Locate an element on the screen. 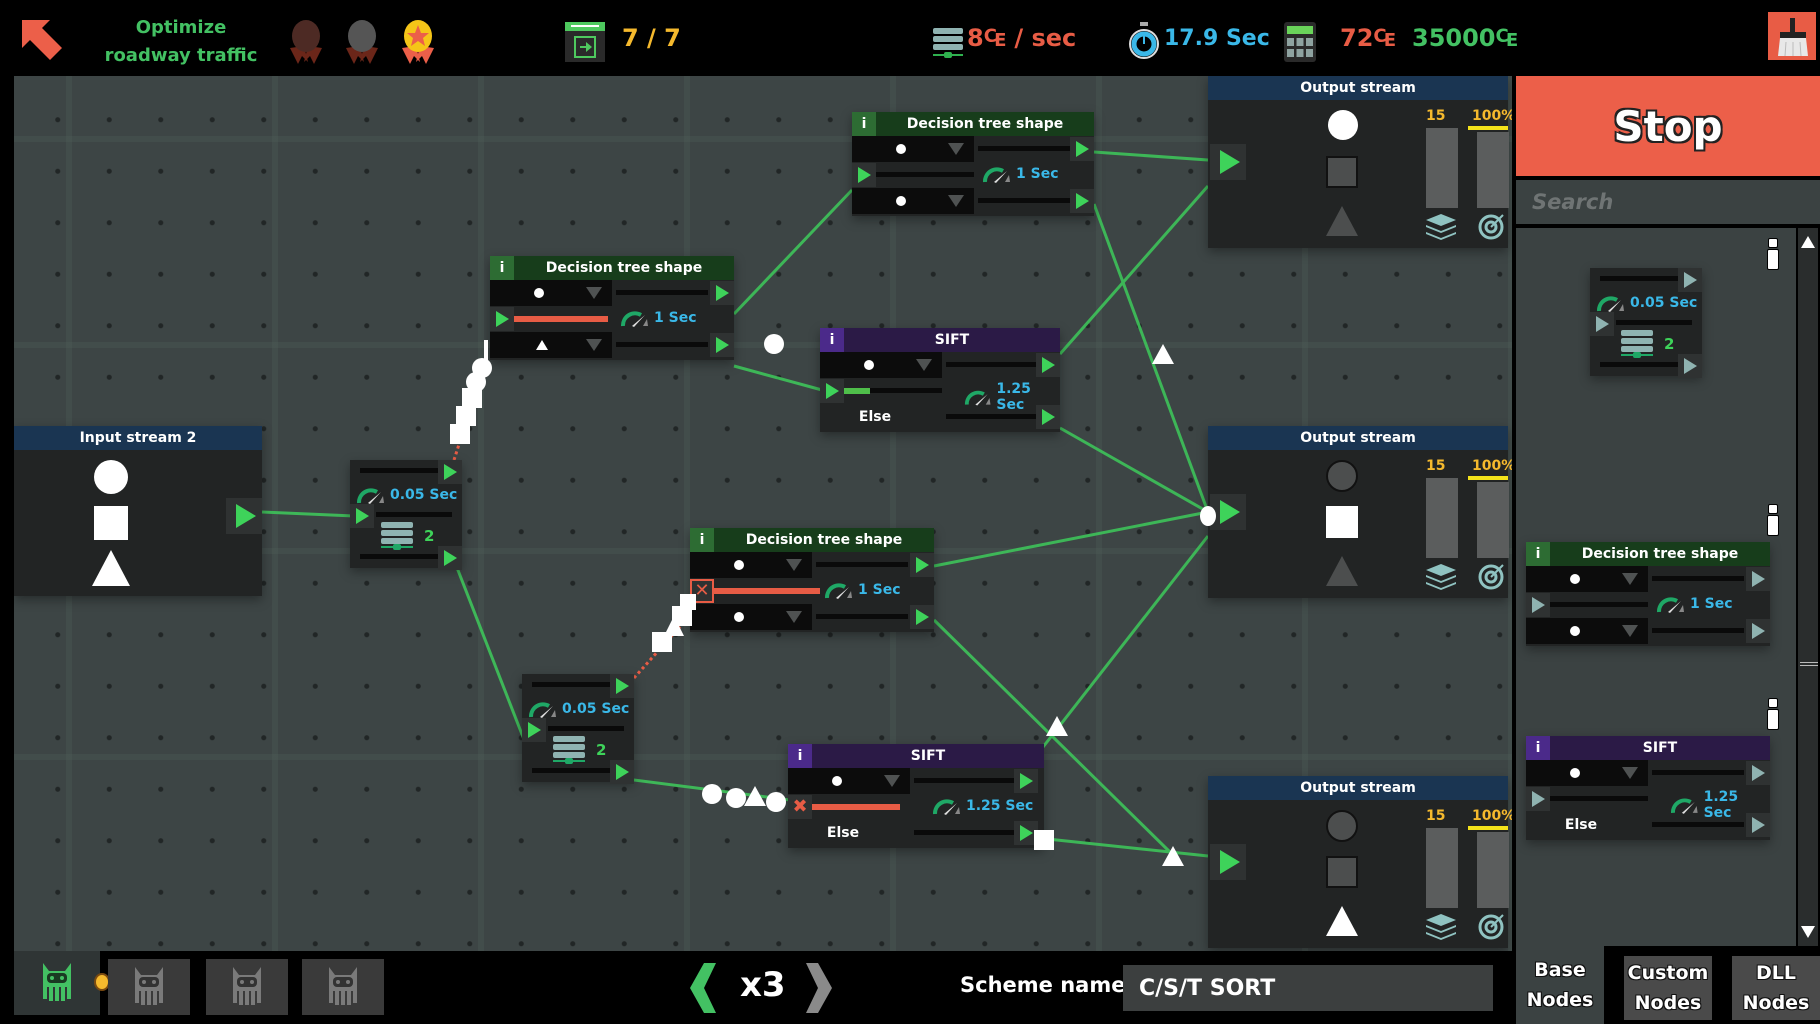 This screenshot has width=1820, height=1024. scheme-cost: 72₠ is located at coordinates (1368, 38).